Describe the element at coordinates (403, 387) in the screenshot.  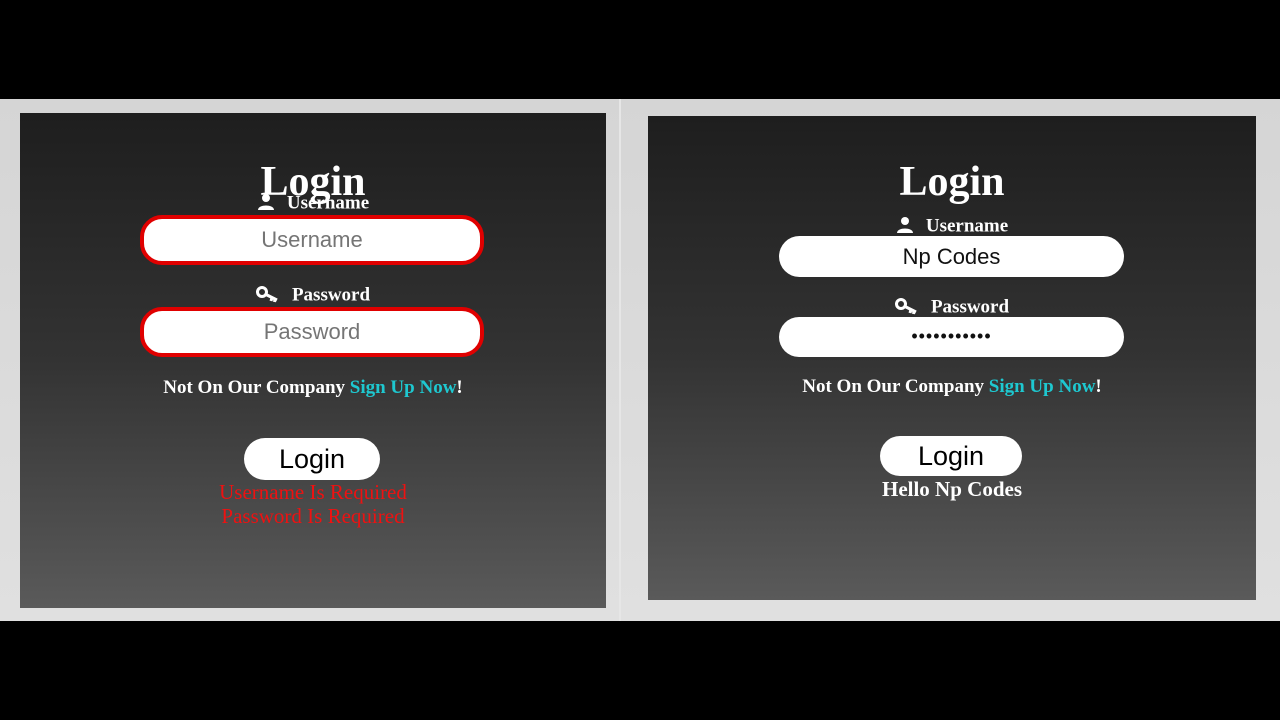
I see `left-signup-link: Sign Up Now` at that location.